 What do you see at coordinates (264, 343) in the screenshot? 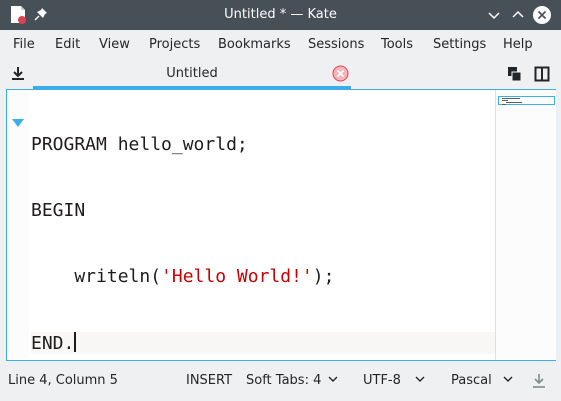
I see `code-line-current: END.` at bounding box center [264, 343].